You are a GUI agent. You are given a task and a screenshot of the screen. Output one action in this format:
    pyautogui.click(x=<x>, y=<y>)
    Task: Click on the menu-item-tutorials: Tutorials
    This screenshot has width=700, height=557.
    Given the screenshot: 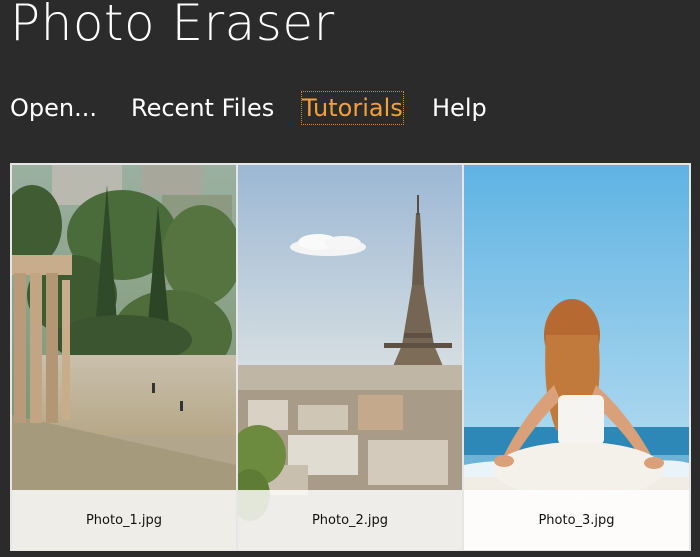 What is the action you would take?
    pyautogui.click(x=352, y=108)
    